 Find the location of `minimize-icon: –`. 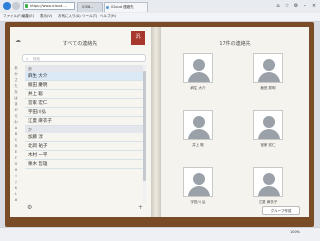

minimize-icon: – is located at coordinates (305, 6).